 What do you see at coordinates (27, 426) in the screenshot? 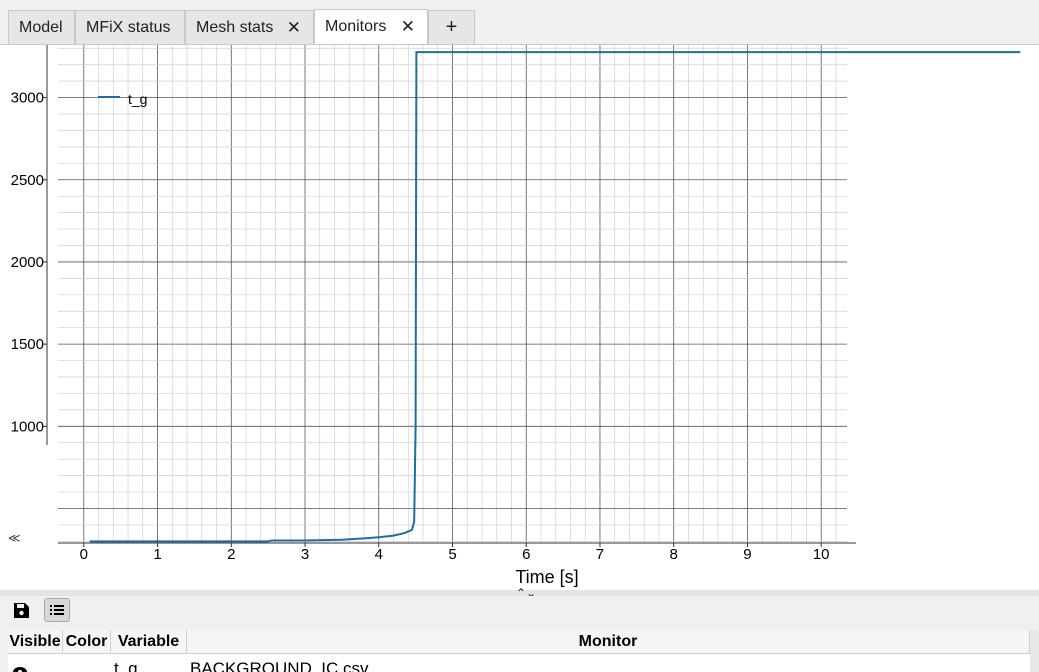
I see `y-tick-label: 1000` at bounding box center [27, 426].